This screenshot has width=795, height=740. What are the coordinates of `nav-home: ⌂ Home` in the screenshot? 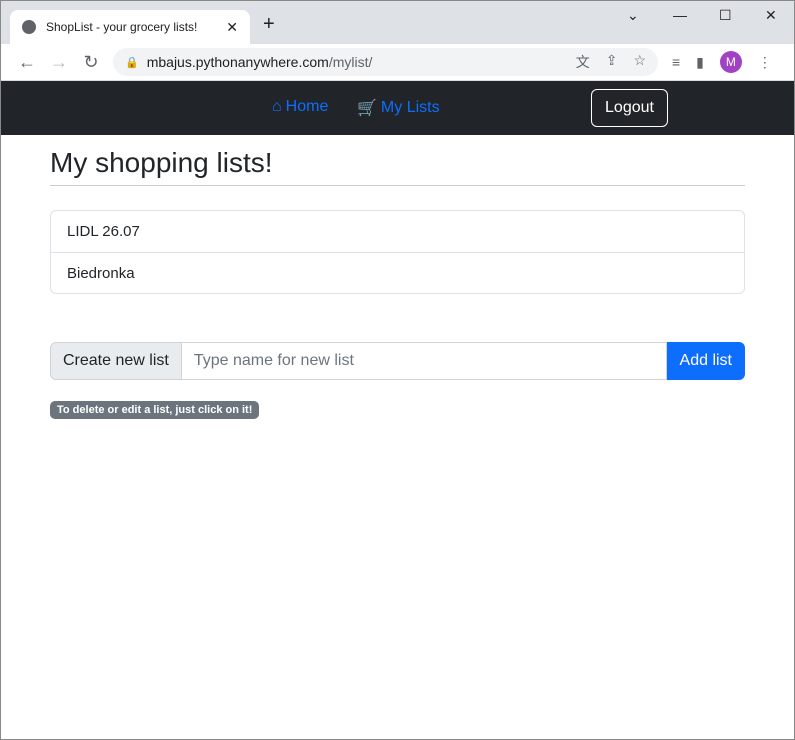 It's located at (300, 107).